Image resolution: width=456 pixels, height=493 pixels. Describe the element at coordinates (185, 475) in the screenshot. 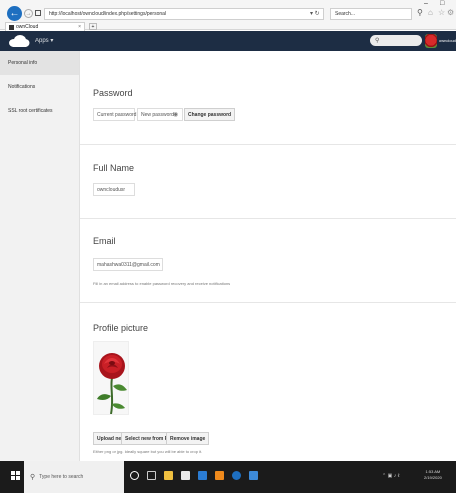

I see `store-icon` at that location.